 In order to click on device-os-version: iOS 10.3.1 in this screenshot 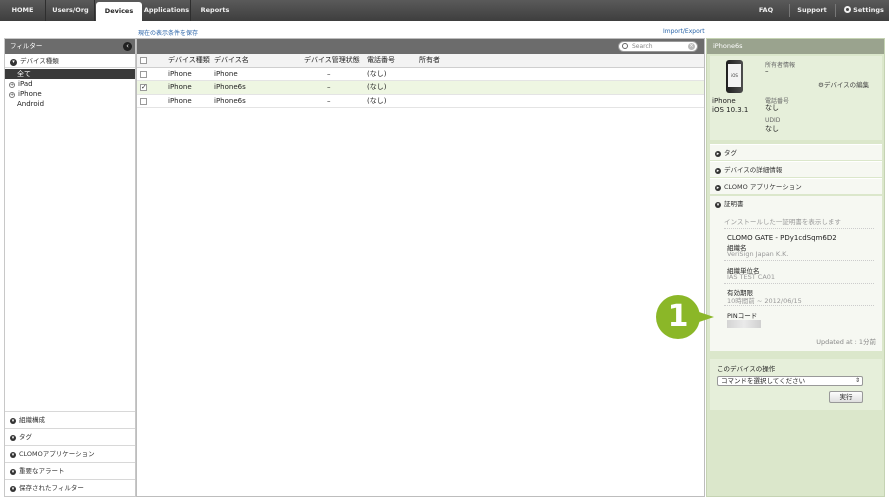, I will do `click(730, 110)`.